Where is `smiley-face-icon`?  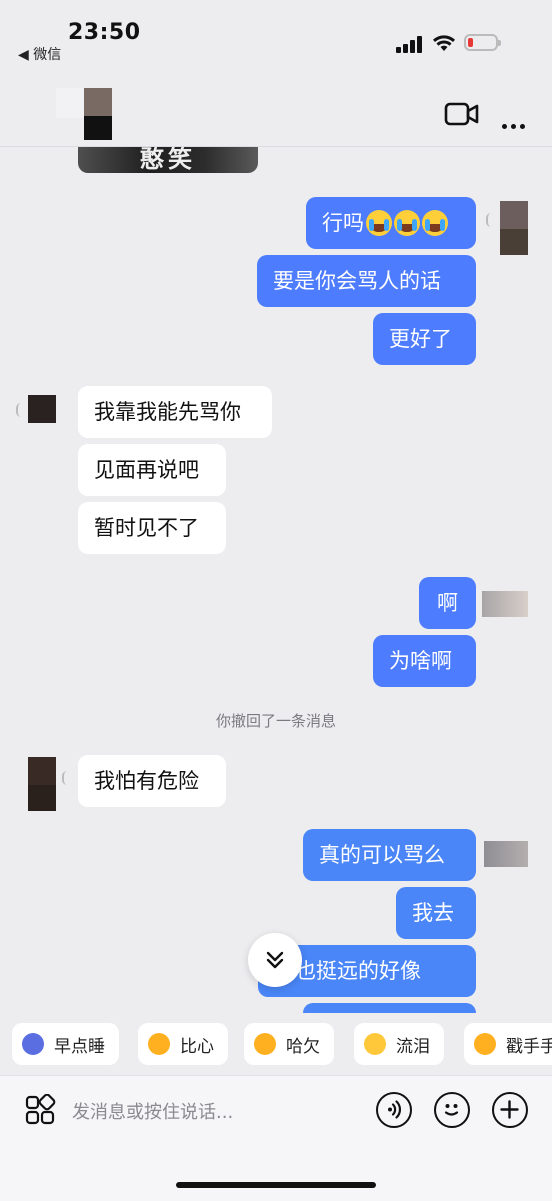
smiley-face-icon is located at coordinates (451, 1110).